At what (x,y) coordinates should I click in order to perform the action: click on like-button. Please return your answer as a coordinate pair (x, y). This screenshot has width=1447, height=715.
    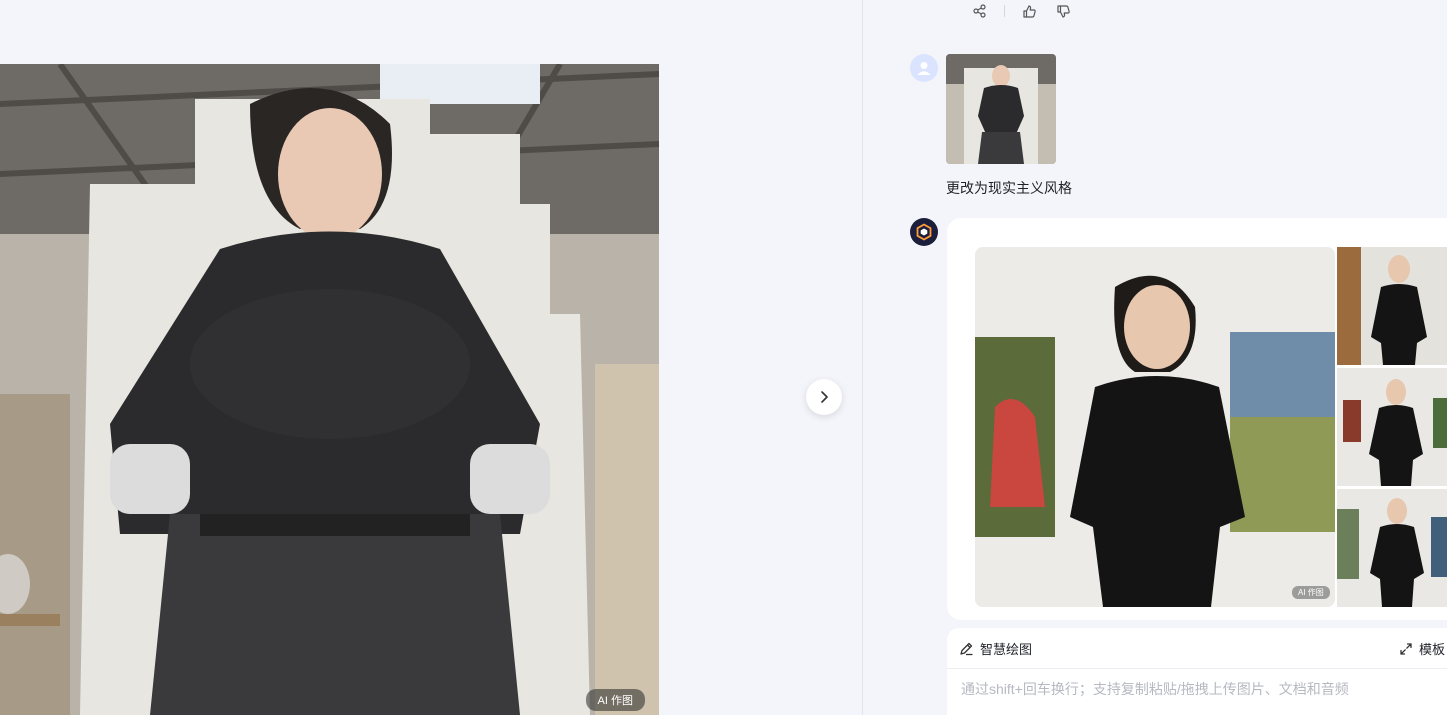
    Looking at the image, I should click on (1029, 11).